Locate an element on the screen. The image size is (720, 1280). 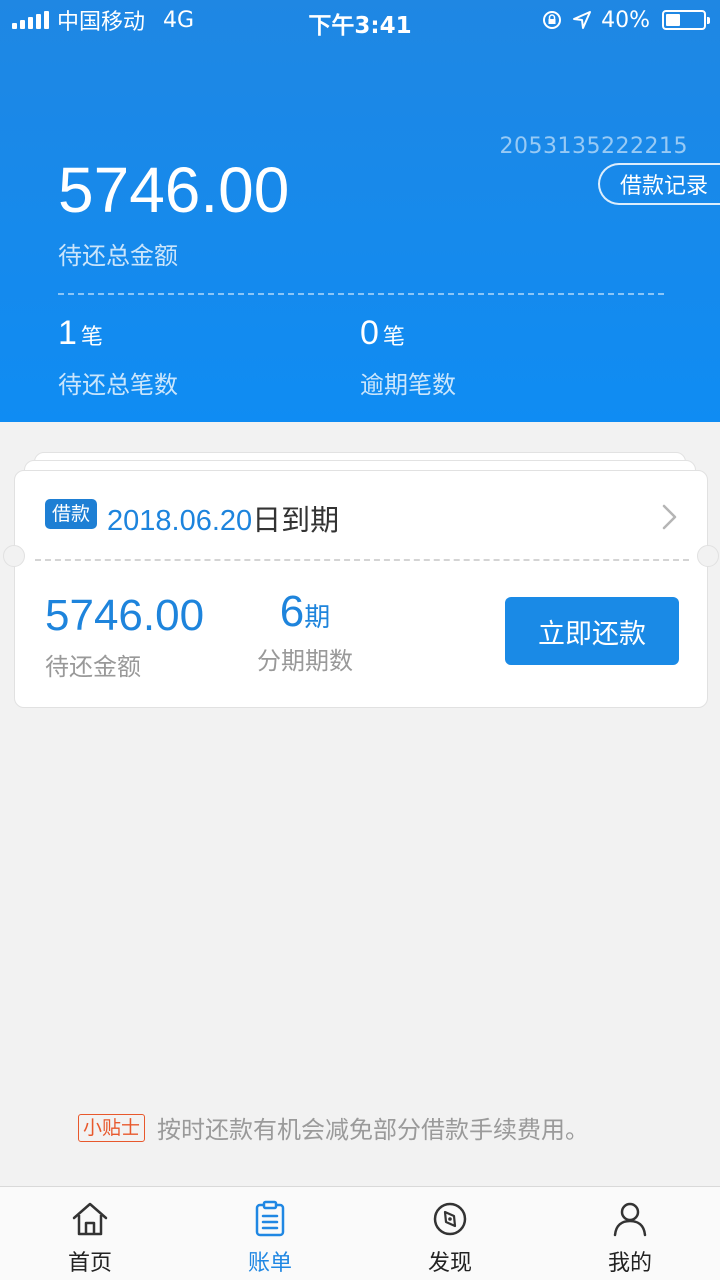
period-block: 6期 分期期数 is located at coordinates (305, 631).